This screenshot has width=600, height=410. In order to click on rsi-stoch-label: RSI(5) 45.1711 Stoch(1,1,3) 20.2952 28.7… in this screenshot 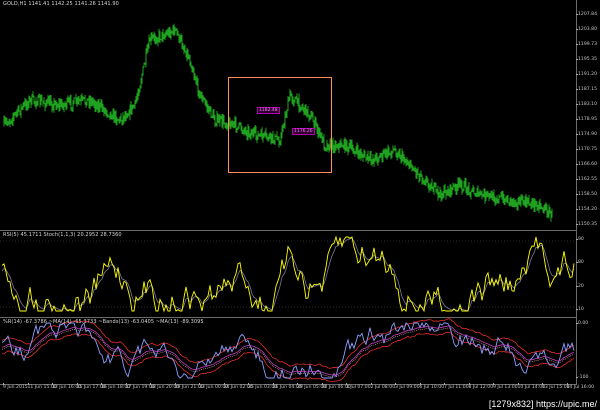, I will do `click(62, 235)`.